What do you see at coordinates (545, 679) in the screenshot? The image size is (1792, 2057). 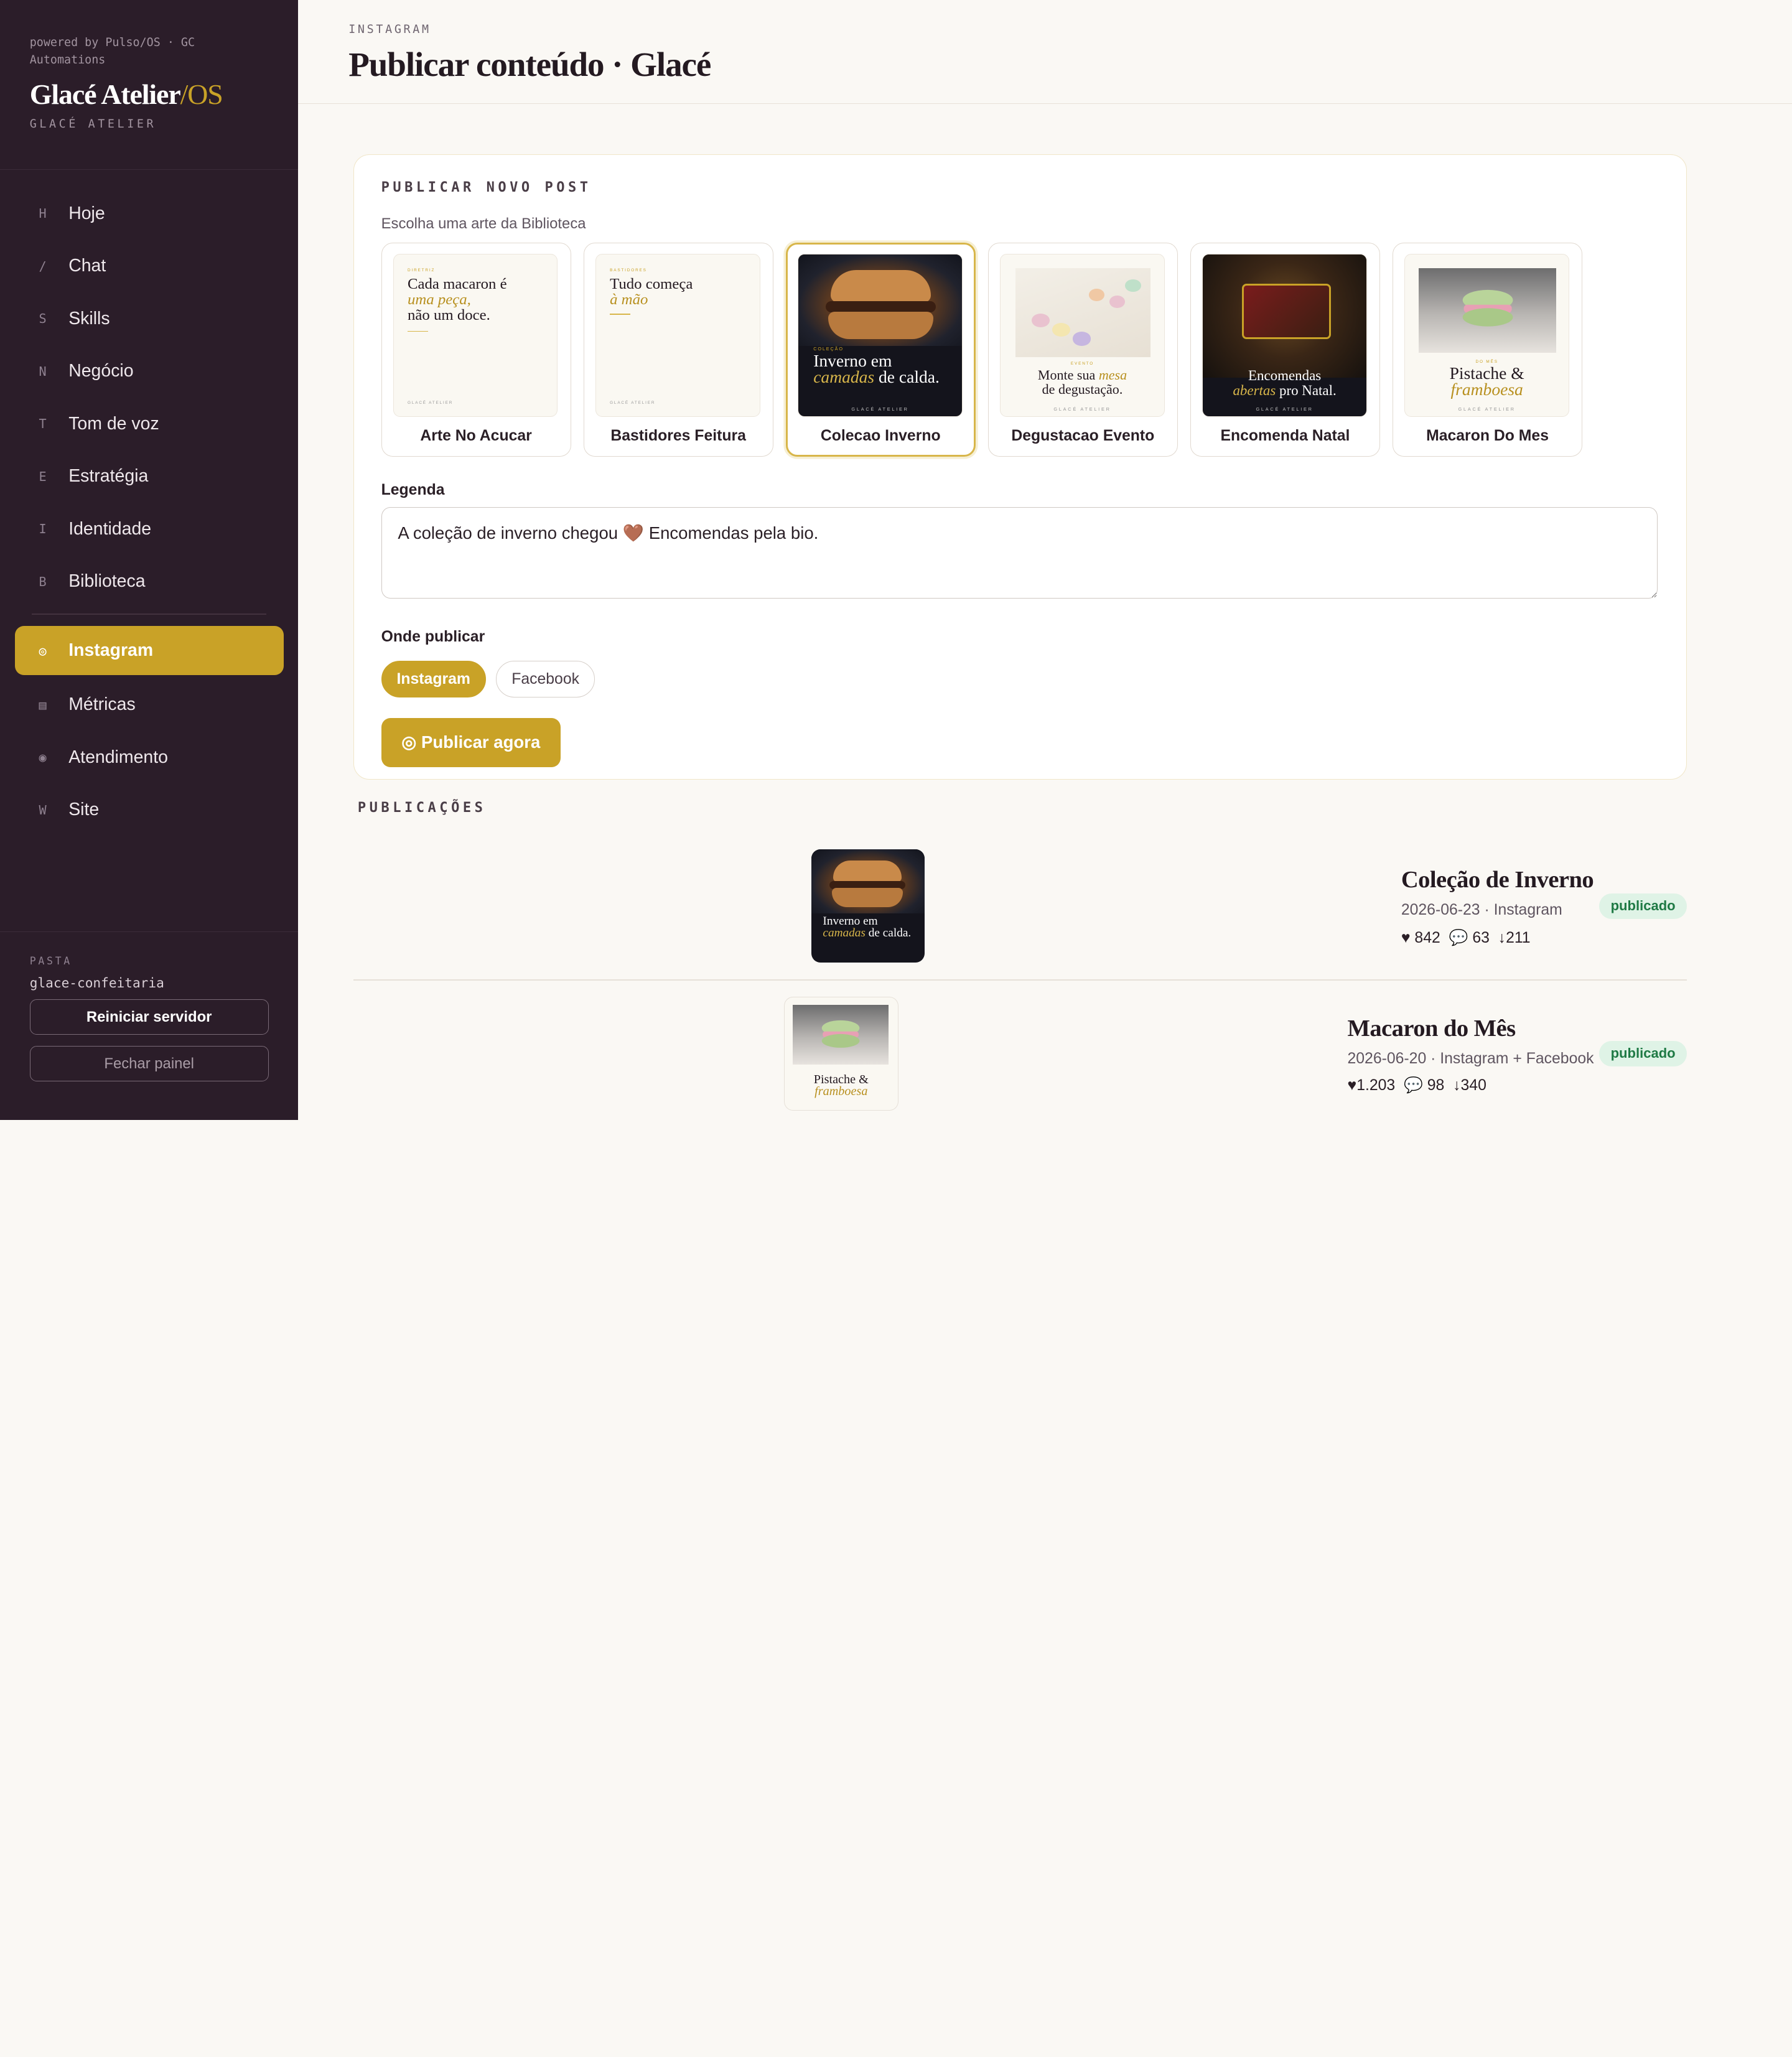 I see `platform-facebook-toggle: Facebook` at bounding box center [545, 679].